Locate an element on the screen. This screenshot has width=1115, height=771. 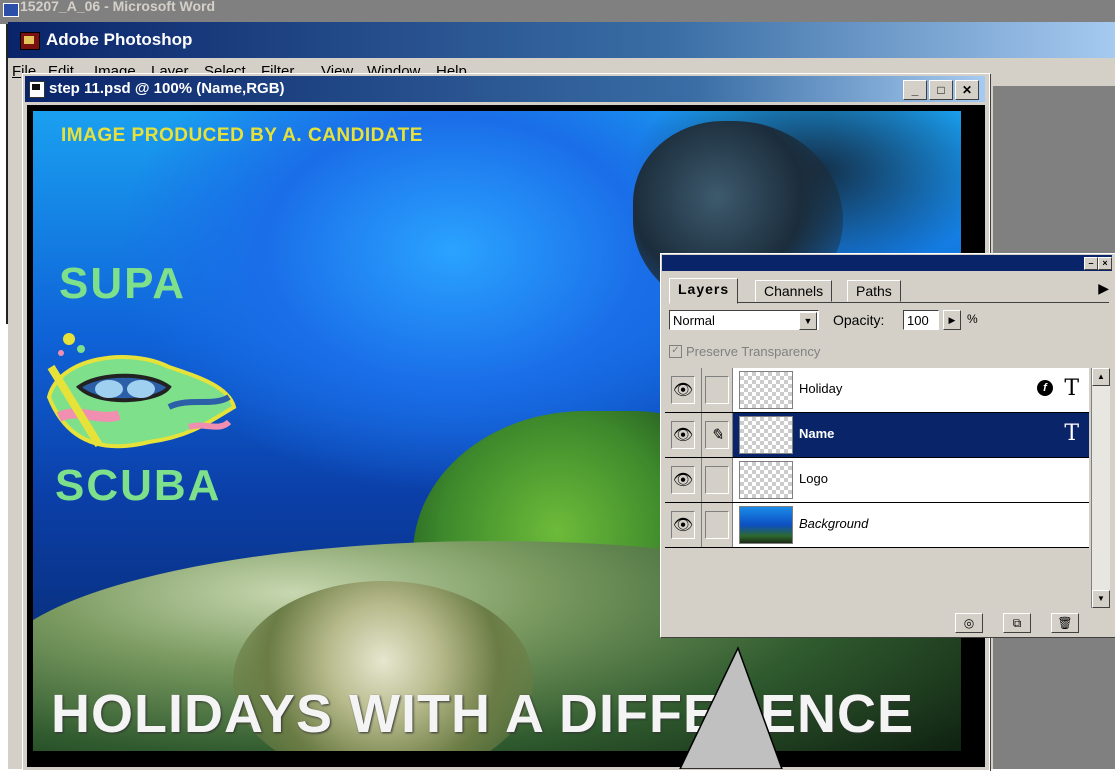
trash-icon: 🗑 is located at coordinates (1065, 623).